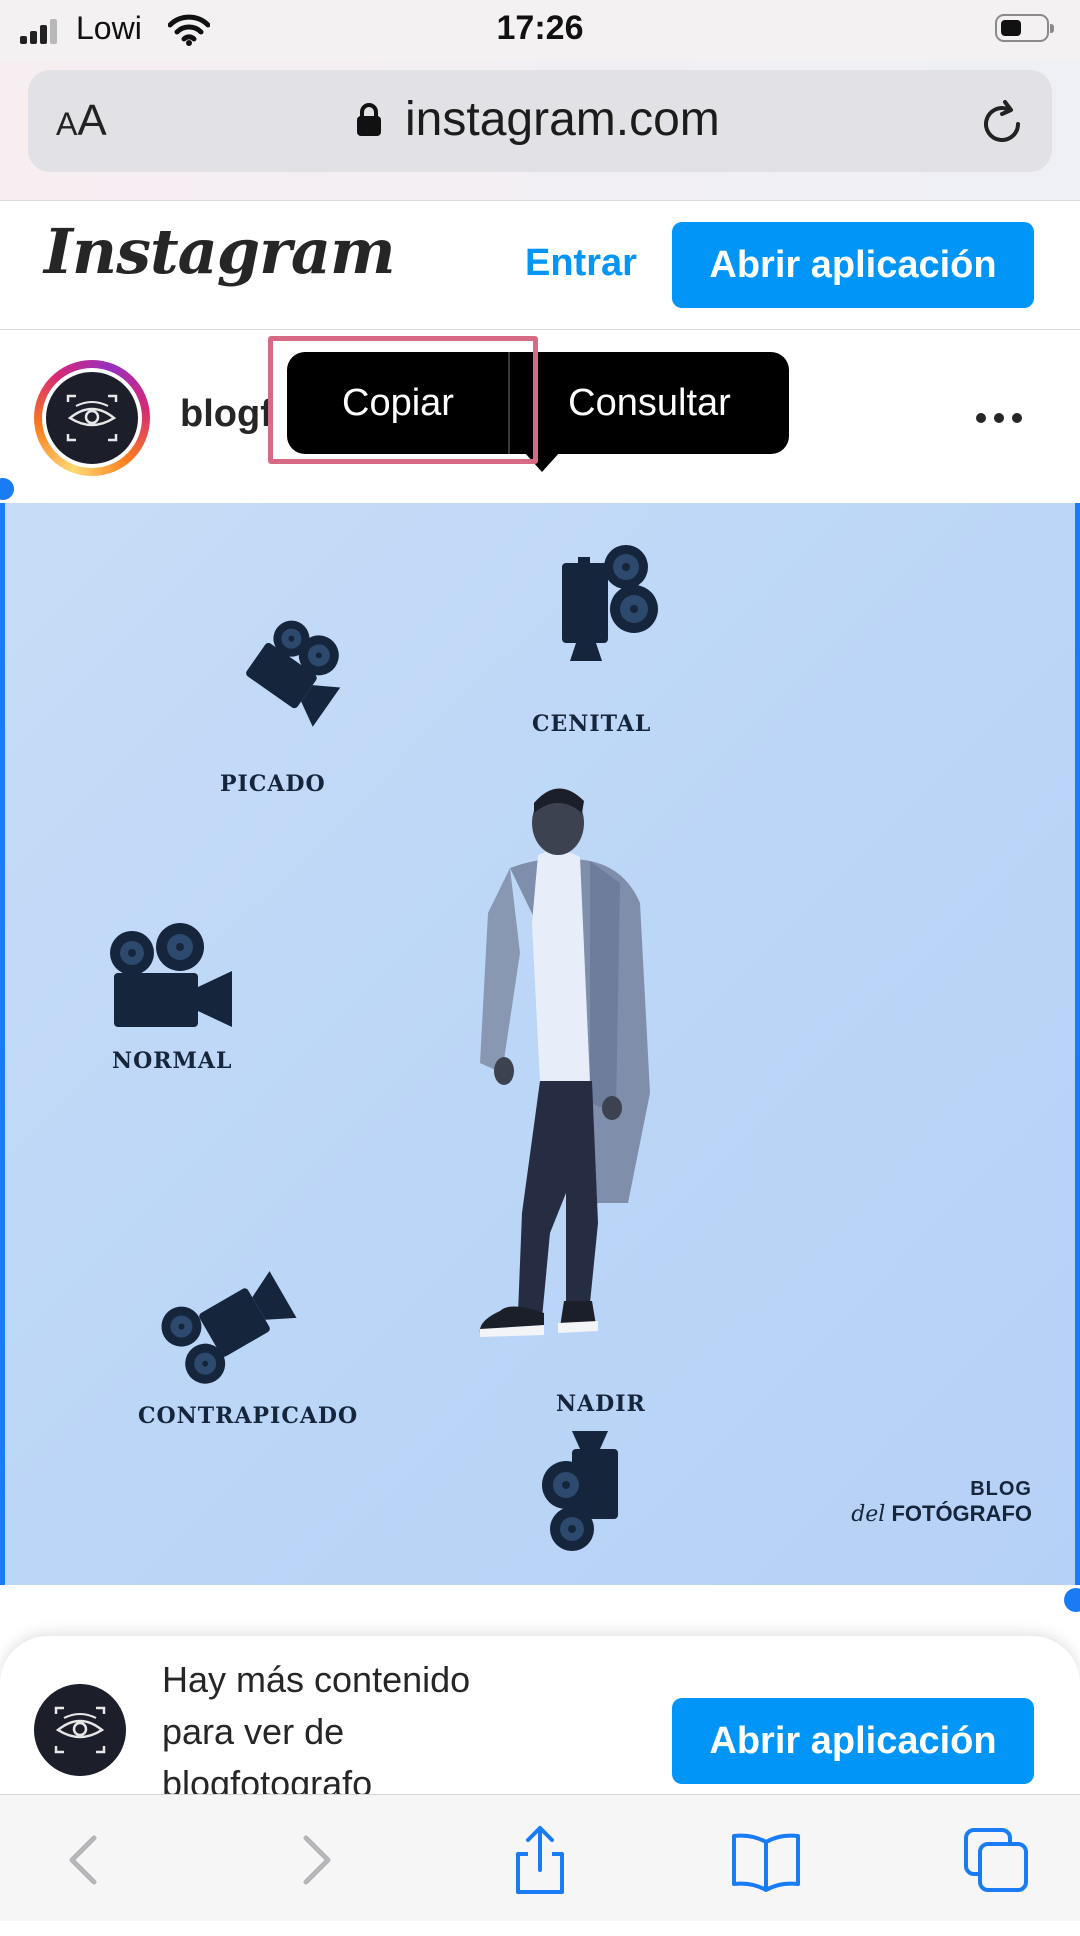 This screenshot has width=1080, height=1936. What do you see at coordinates (601, 1404) in the screenshot?
I see `label-nadir: NADIR` at bounding box center [601, 1404].